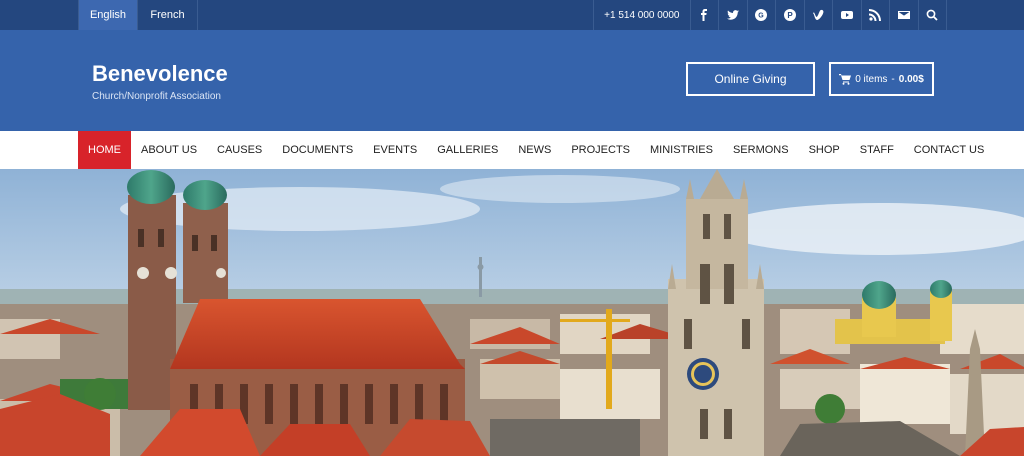 The image size is (1024, 456). What do you see at coordinates (160, 74) in the screenshot?
I see `site-title: Benevolence` at bounding box center [160, 74].